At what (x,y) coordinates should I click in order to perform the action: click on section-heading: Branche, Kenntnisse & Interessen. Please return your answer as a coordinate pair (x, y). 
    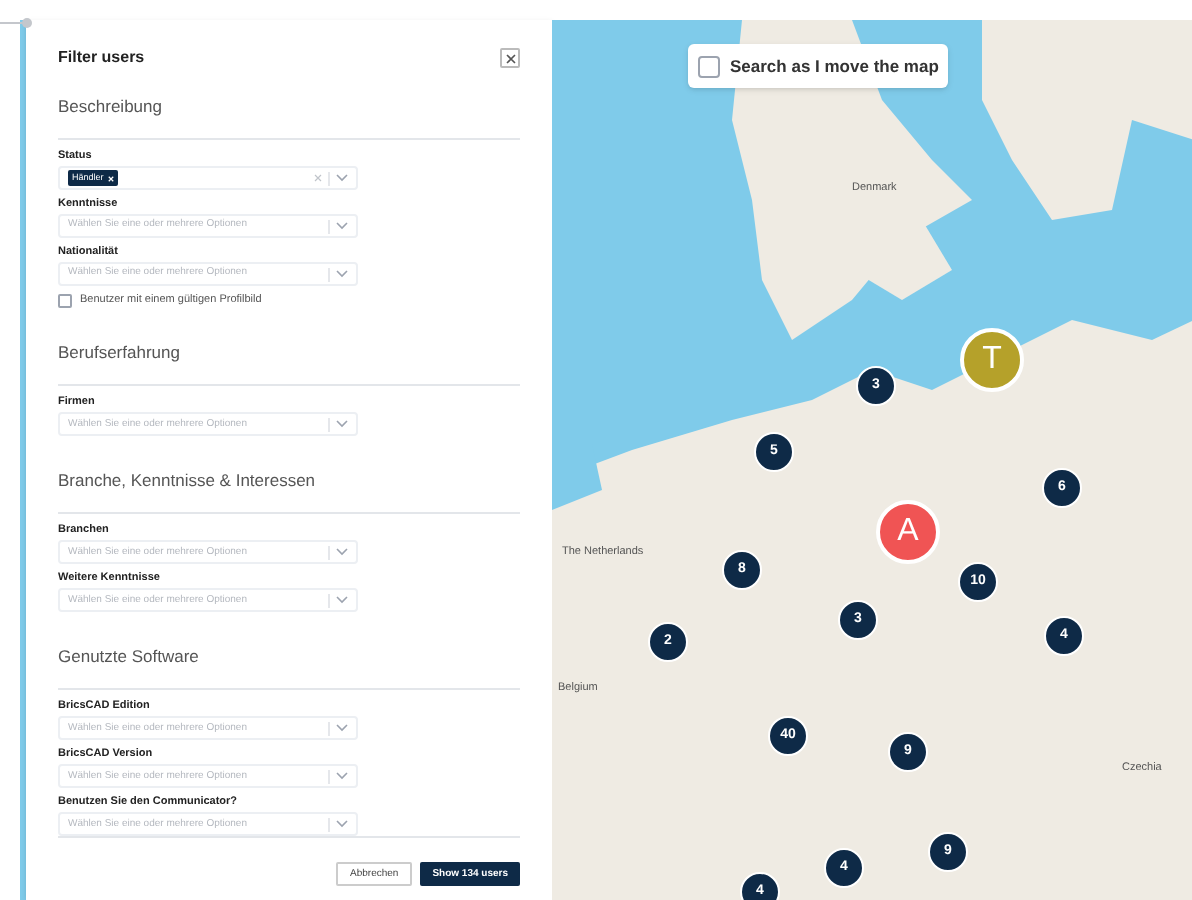
    Looking at the image, I should click on (187, 480).